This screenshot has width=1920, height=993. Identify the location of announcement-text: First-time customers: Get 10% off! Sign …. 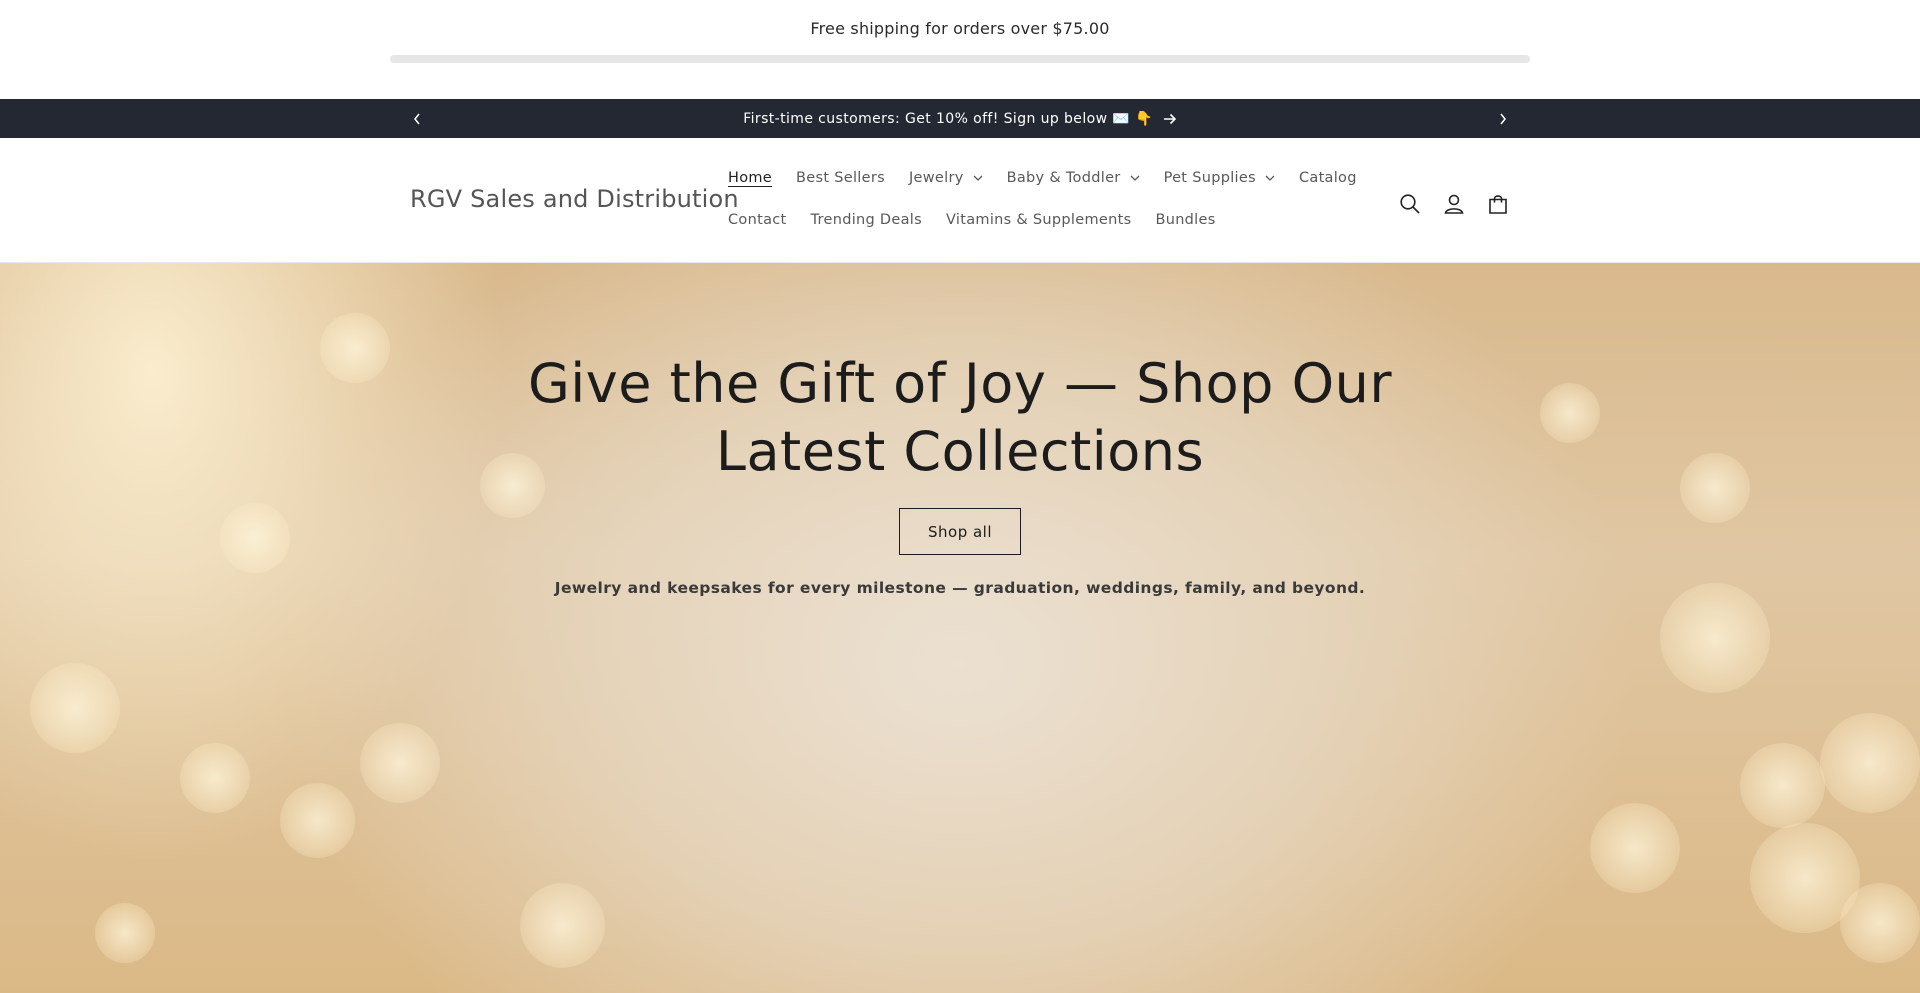
(948, 118).